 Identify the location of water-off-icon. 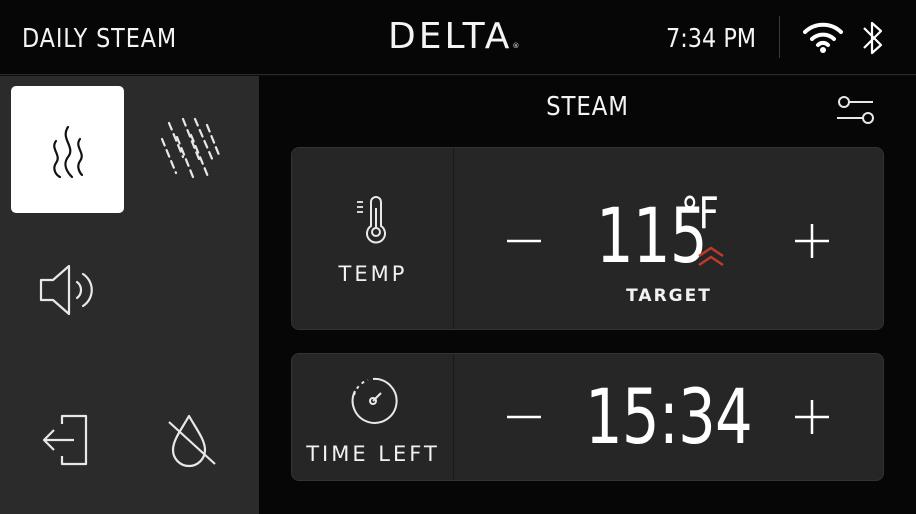
(191, 440).